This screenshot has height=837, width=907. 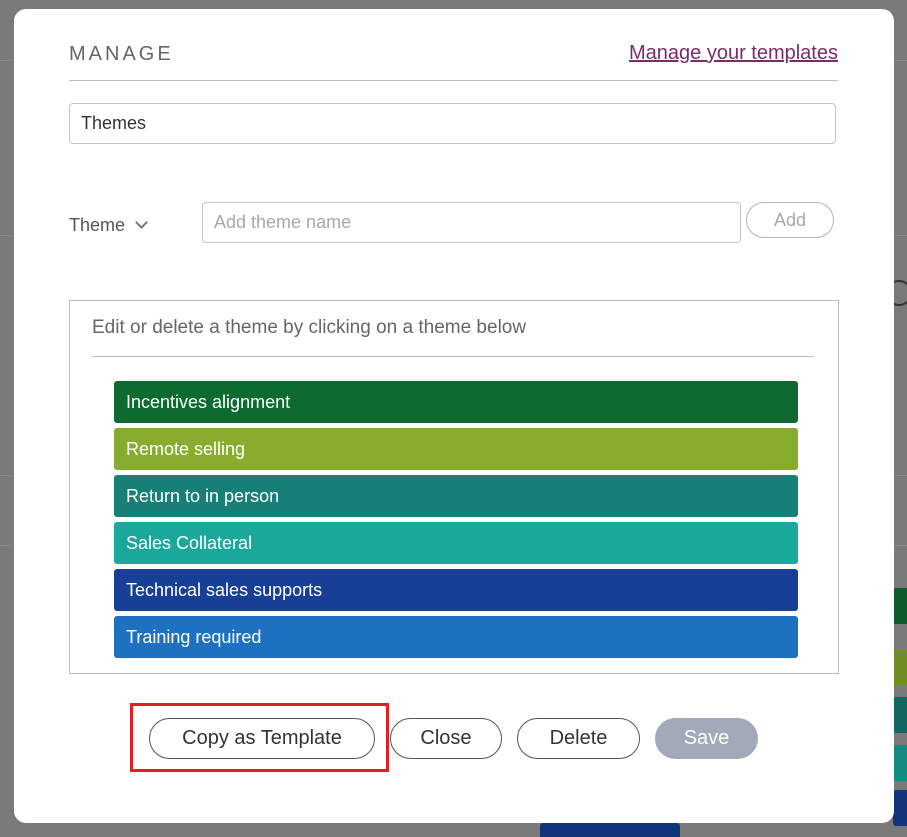 I want to click on save-button: Save, so click(x=706, y=738).